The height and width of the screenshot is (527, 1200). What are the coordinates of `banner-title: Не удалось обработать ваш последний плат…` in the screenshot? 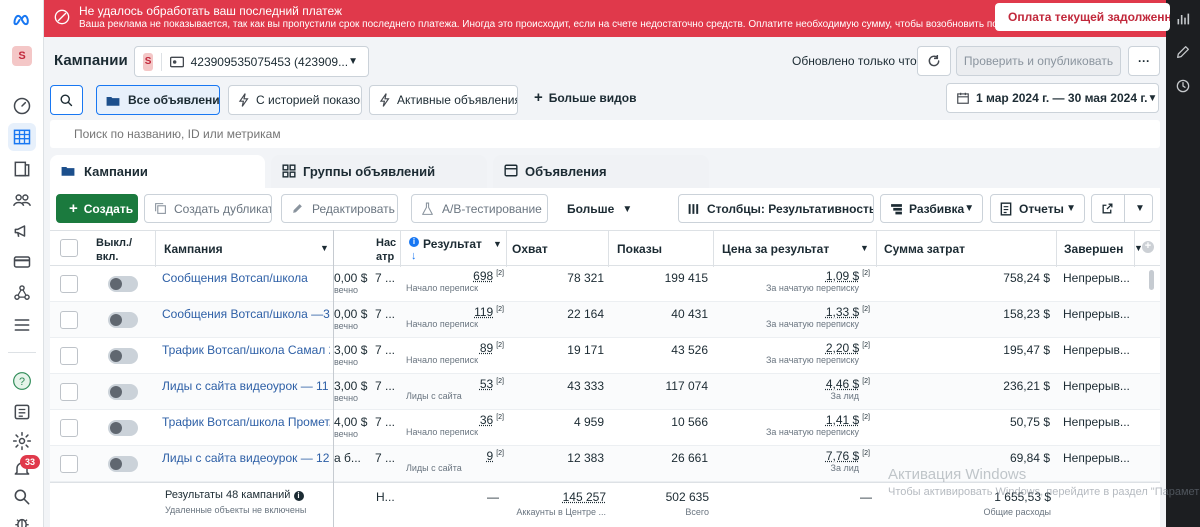 It's located at (210, 11).